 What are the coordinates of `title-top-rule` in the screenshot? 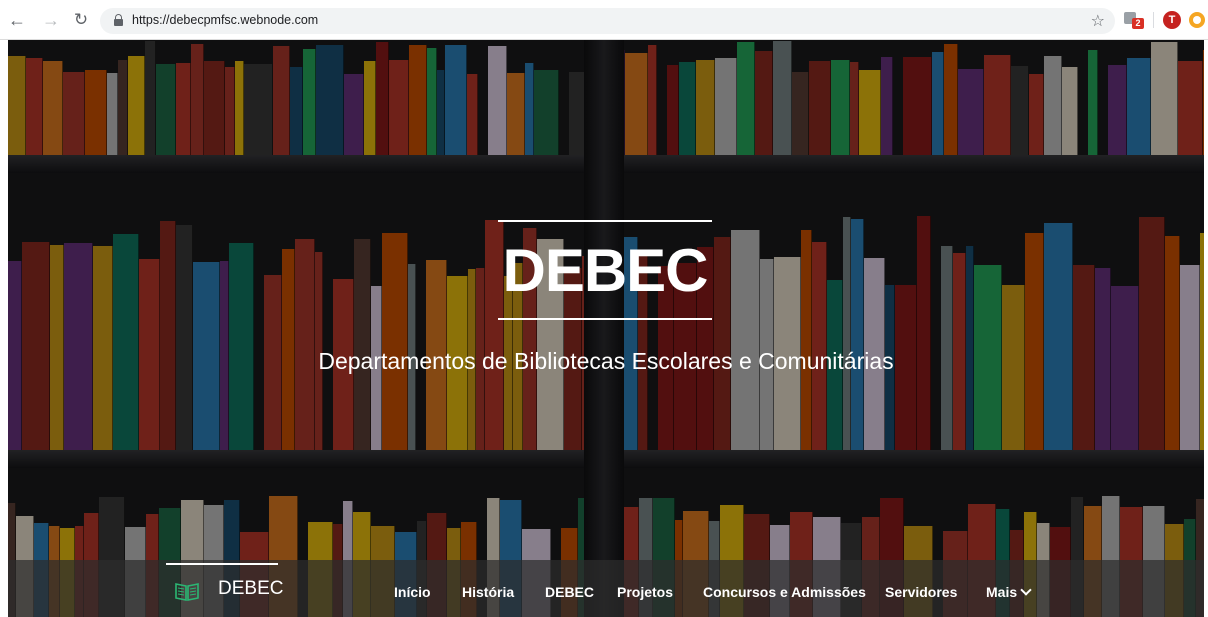 It's located at (605, 221).